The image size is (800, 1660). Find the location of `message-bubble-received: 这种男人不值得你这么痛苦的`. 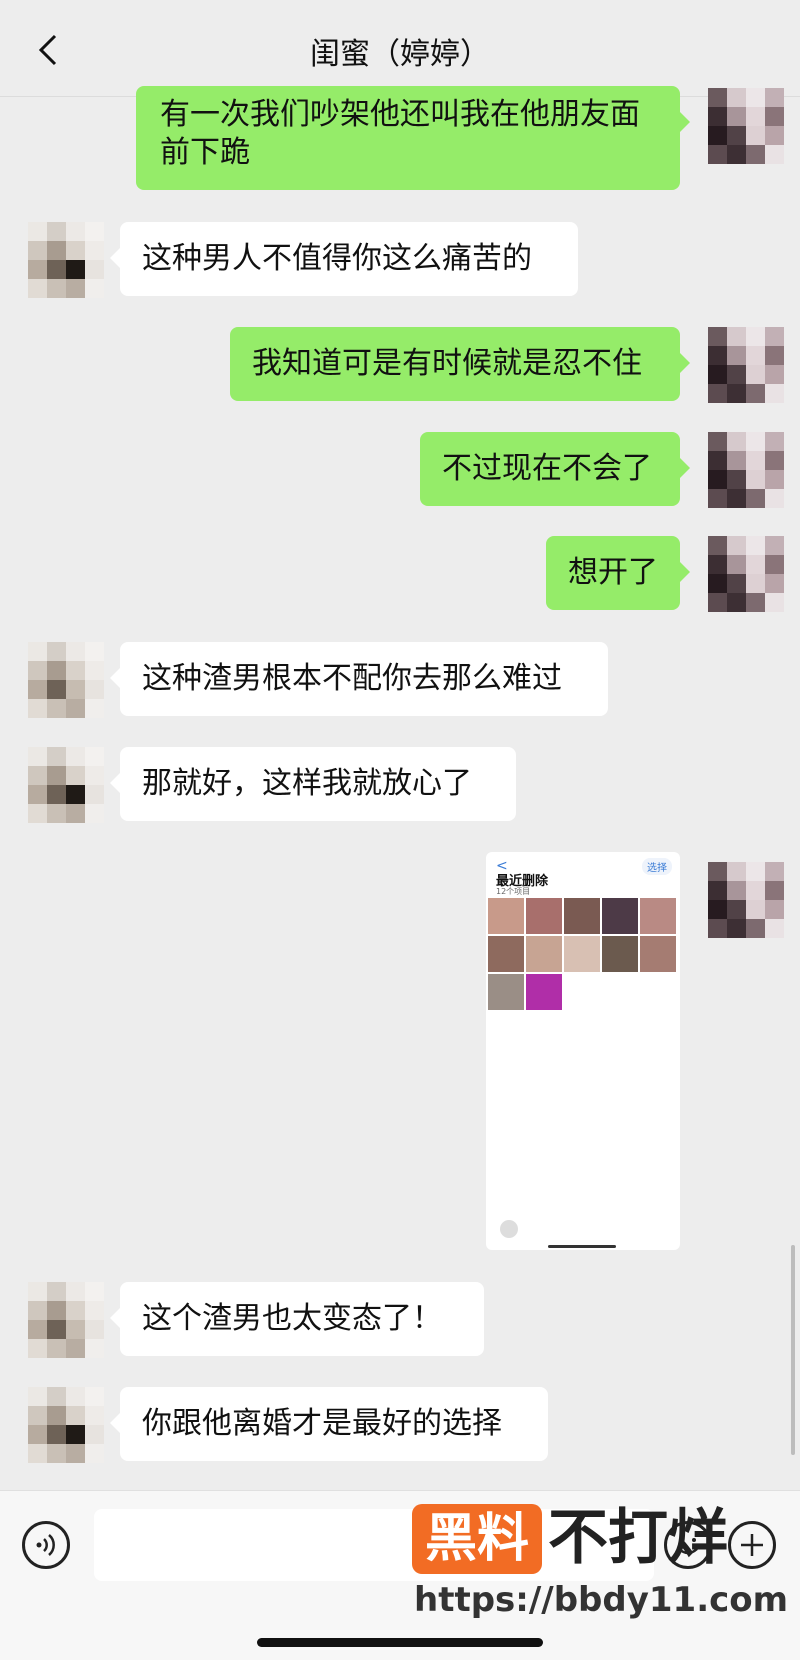

message-bubble-received: 这种男人不值得你这么痛苦的 is located at coordinates (344, 259).